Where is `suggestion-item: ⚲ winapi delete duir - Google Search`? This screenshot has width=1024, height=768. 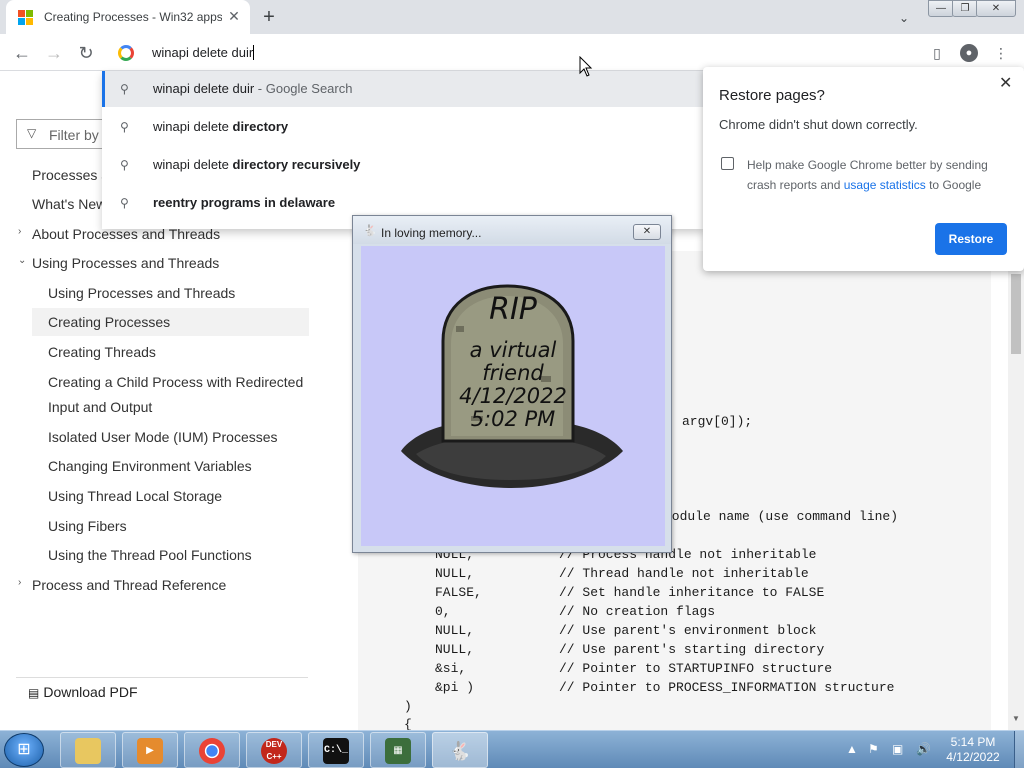
suggestion-item: ⚲ winapi delete duir - Google Search is located at coordinates (403, 89).